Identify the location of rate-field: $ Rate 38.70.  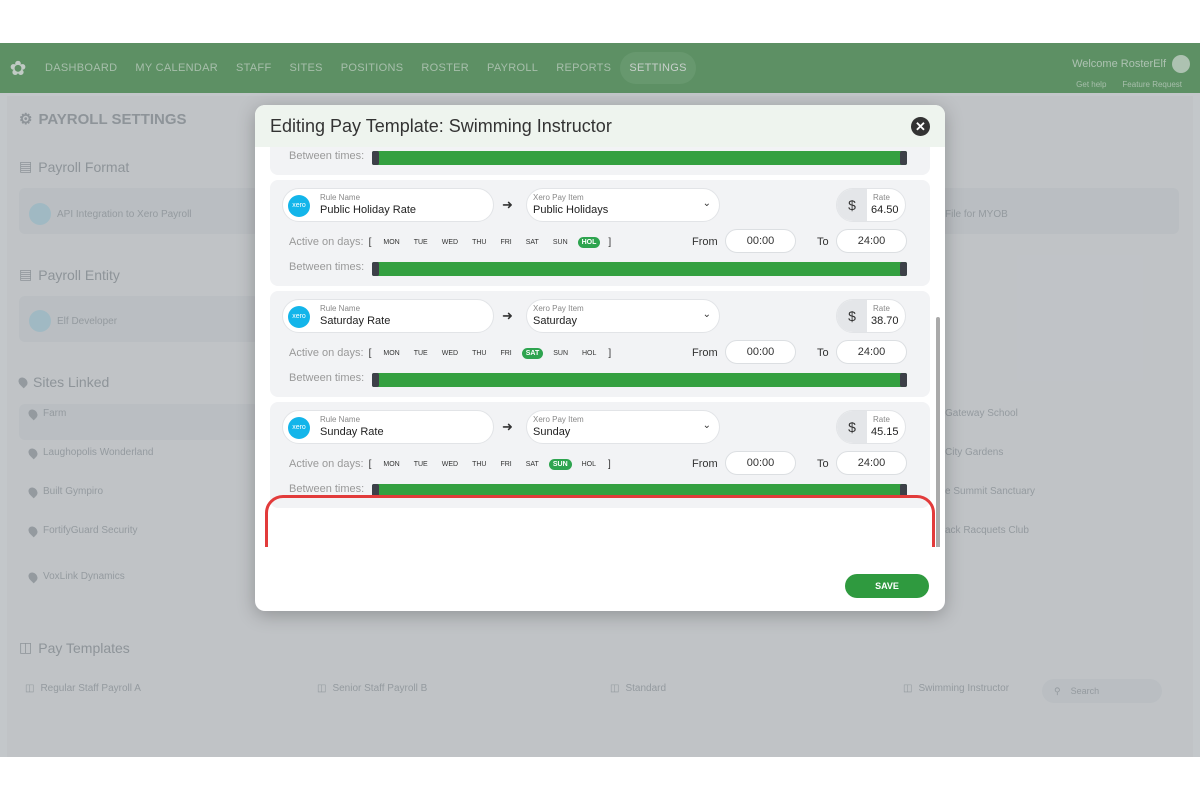
(871, 316).